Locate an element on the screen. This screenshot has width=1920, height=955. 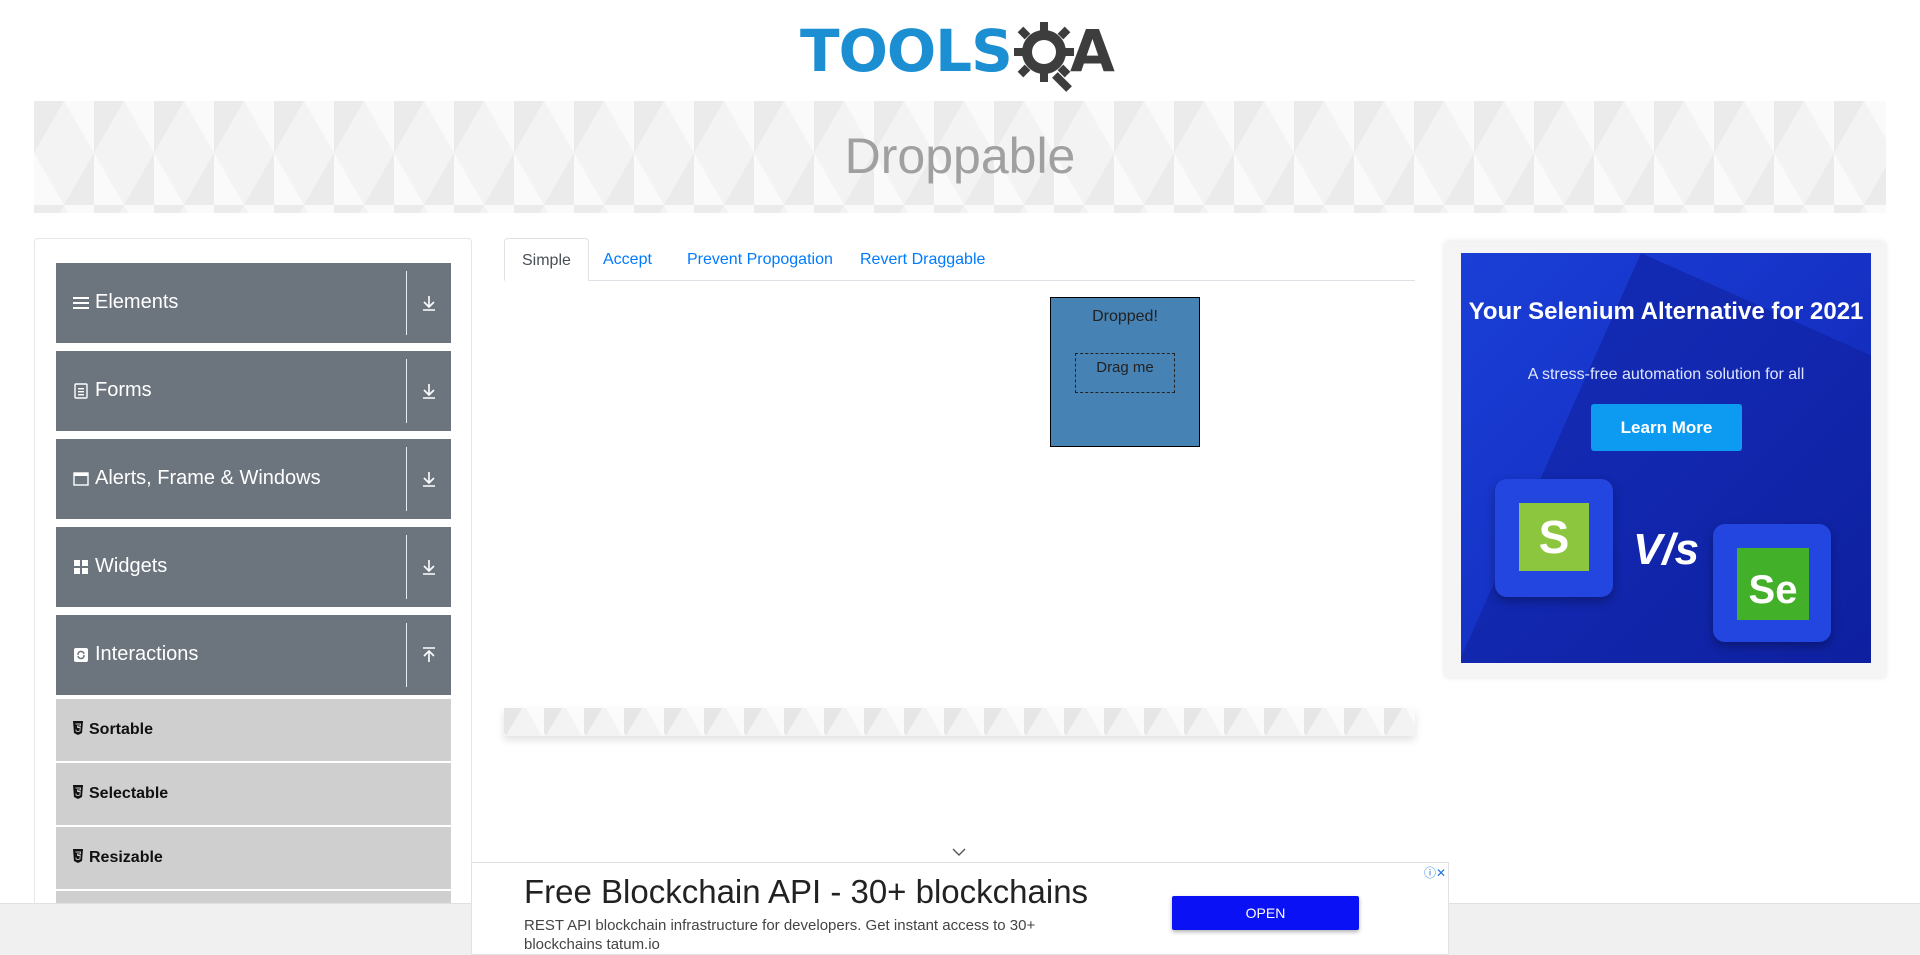
sidebar-group-alerts: Alerts, Frame & Windows is located at coordinates (253, 479).